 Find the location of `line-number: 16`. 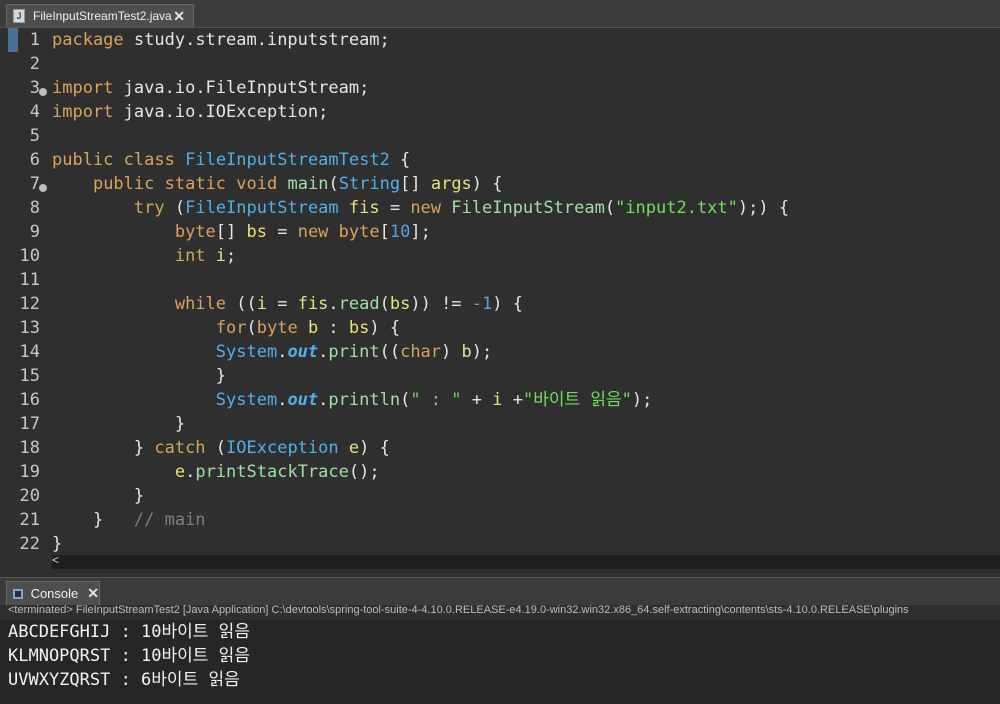

line-number: 16 is located at coordinates (29, 400).